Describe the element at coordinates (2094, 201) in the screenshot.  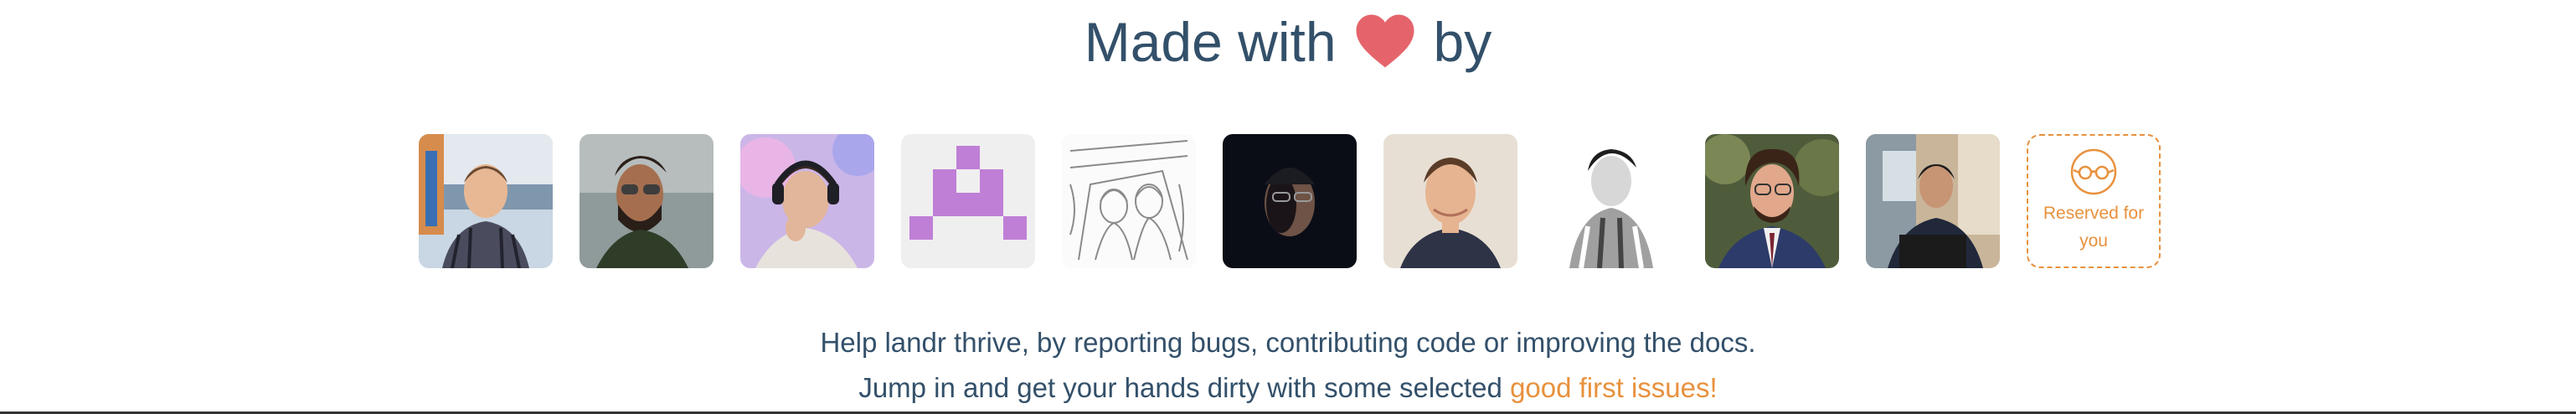
I see `reserved-slot: Reserved for you` at that location.